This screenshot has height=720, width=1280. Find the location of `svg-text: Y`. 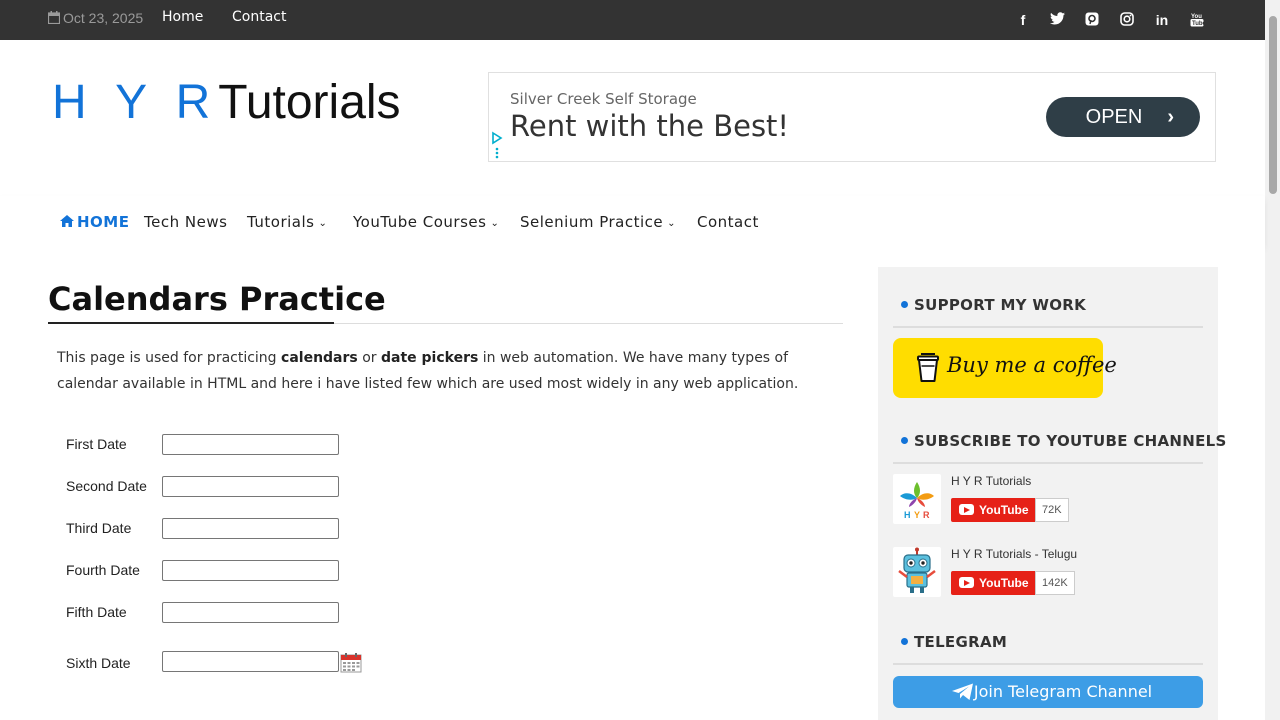

svg-text: Y is located at coordinates (917, 515).